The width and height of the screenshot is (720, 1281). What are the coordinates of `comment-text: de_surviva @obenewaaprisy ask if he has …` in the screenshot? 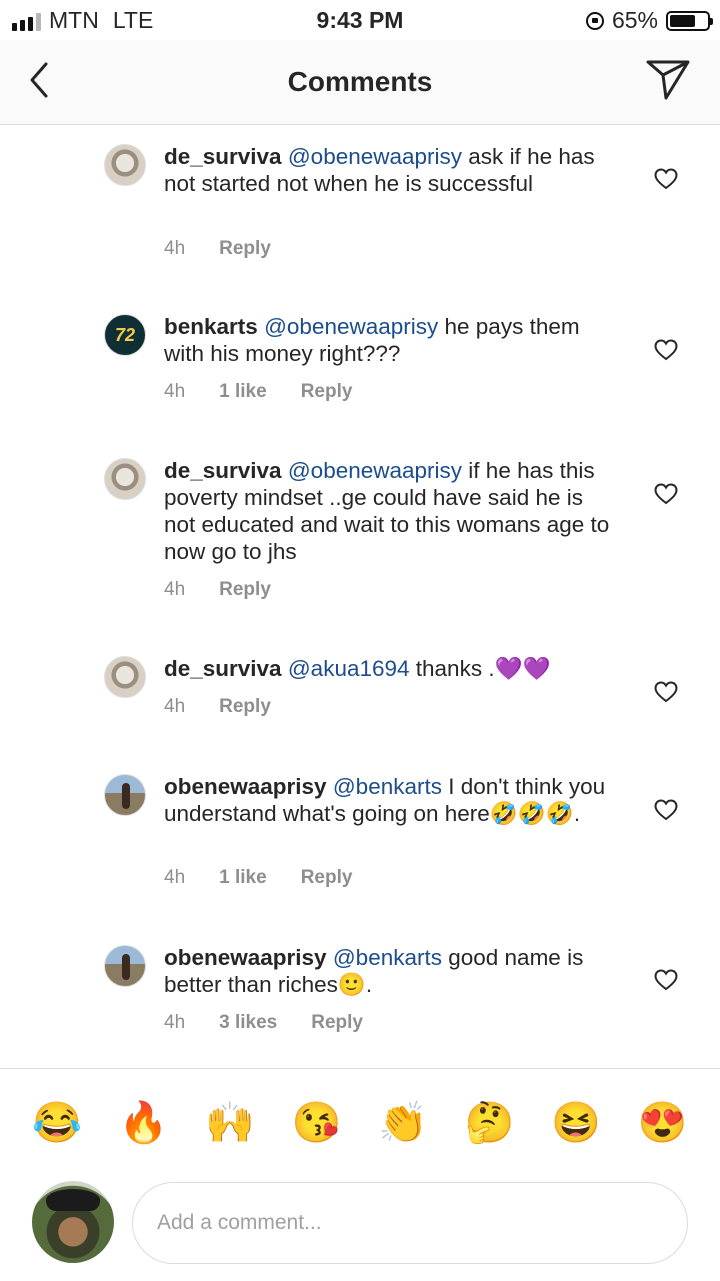 It's located at (389, 170).